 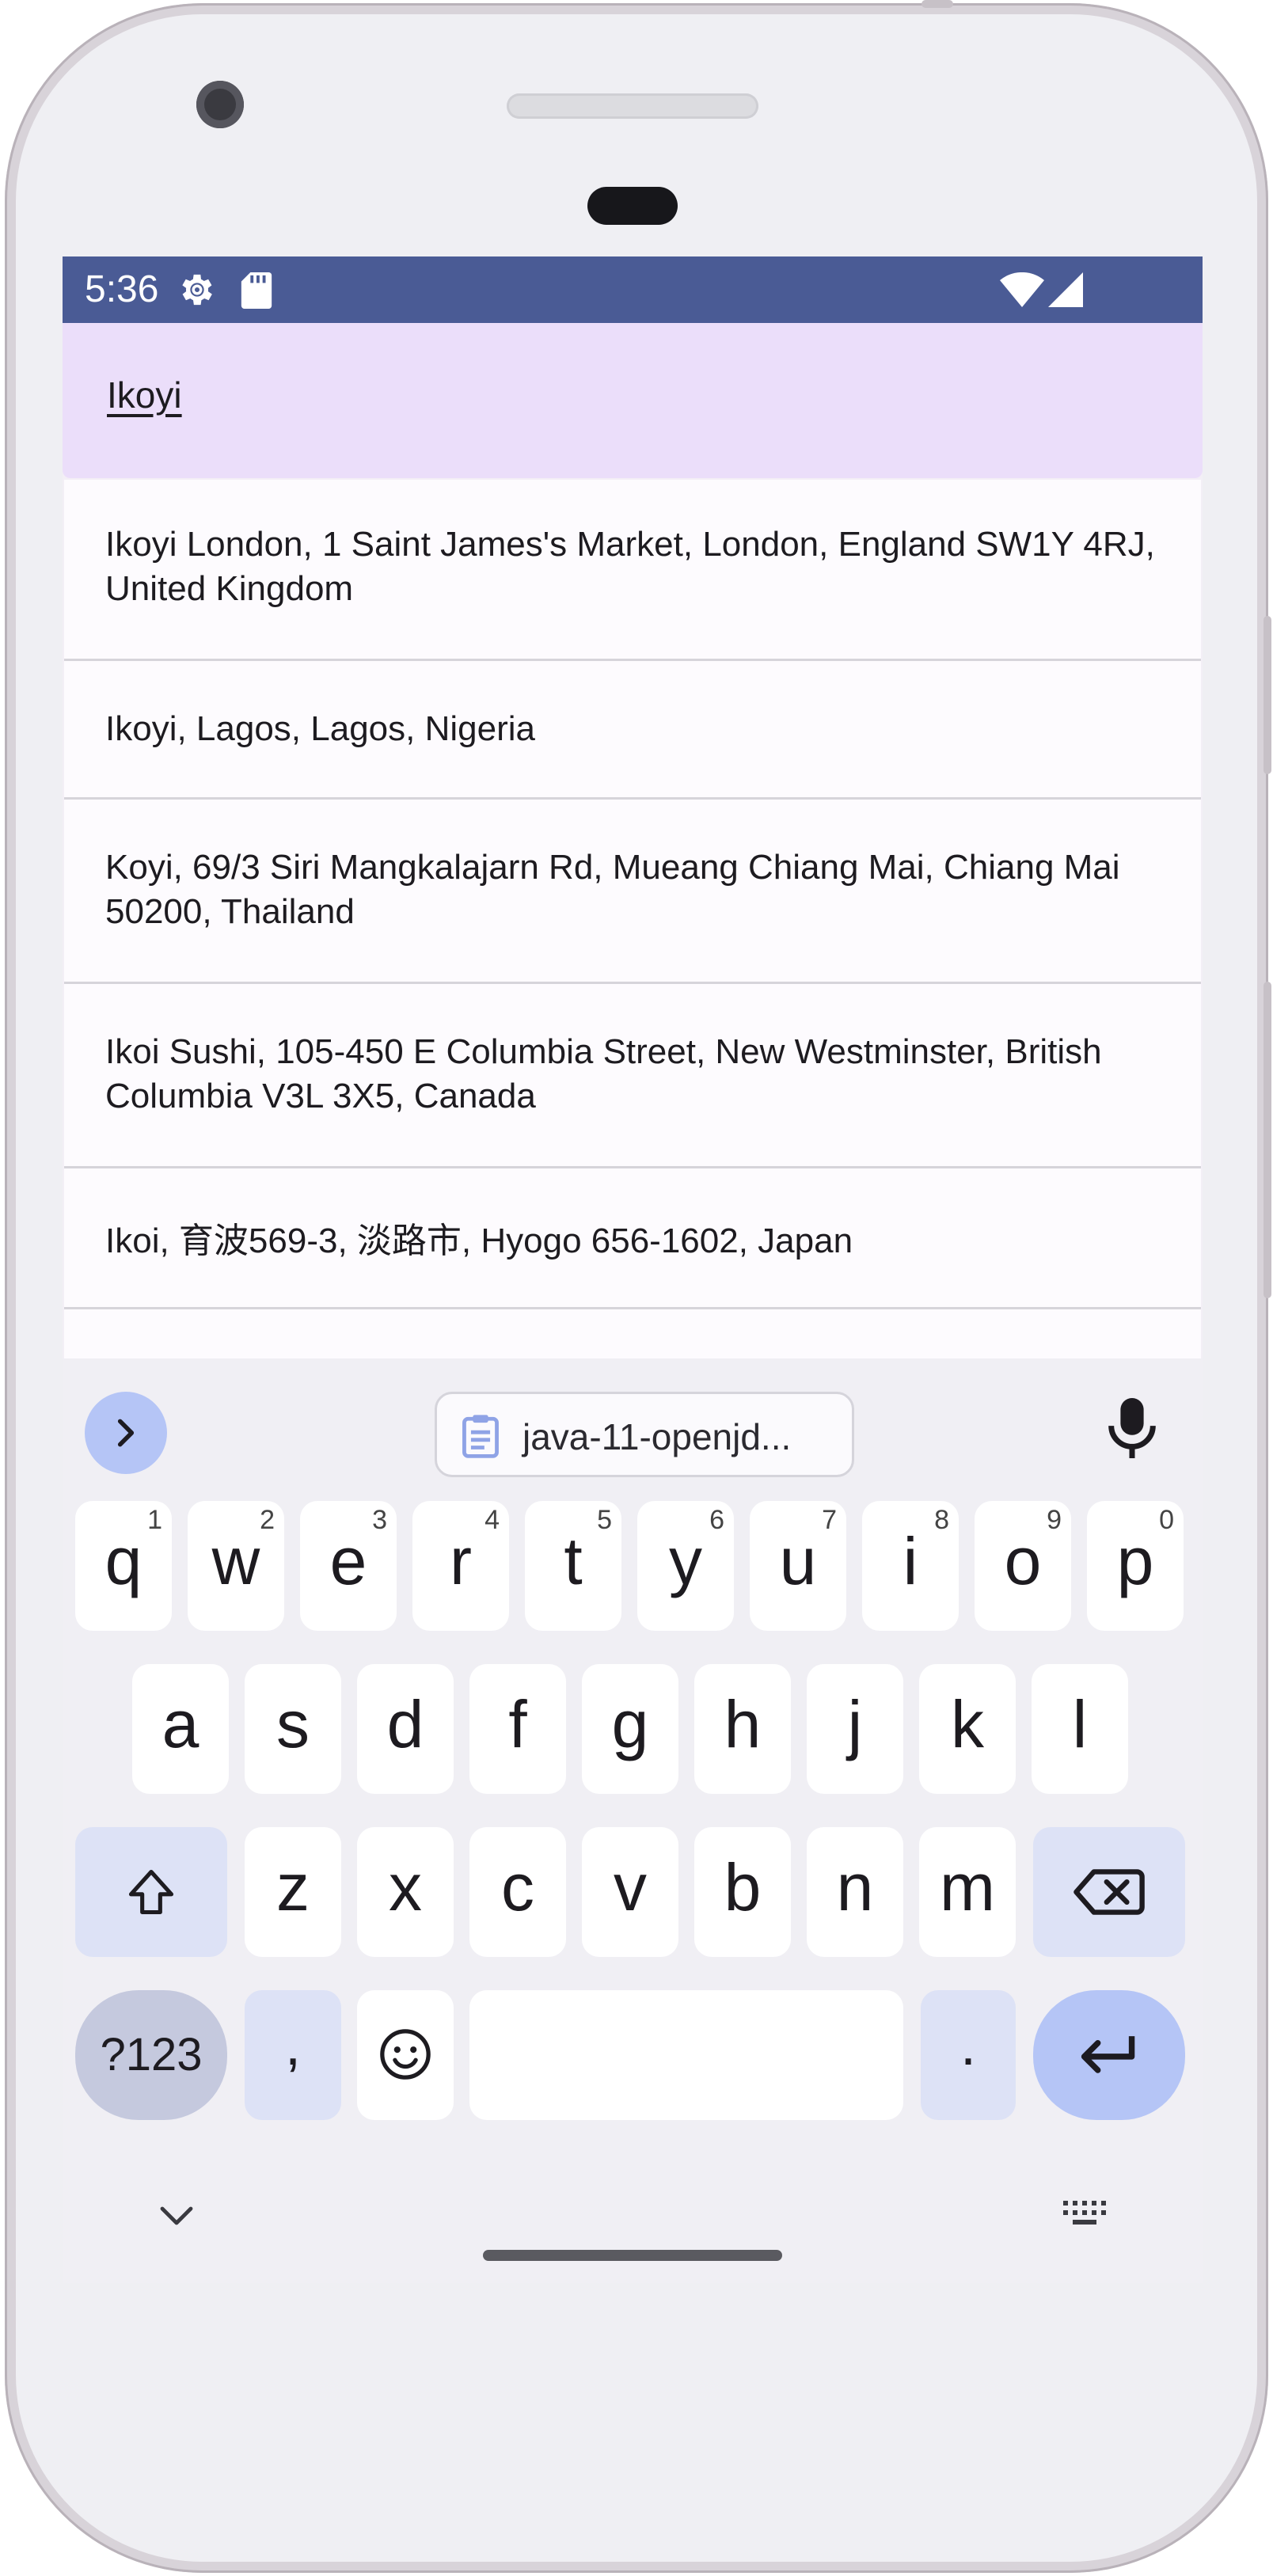 I want to click on enter-key, so click(x=1109, y=2055).